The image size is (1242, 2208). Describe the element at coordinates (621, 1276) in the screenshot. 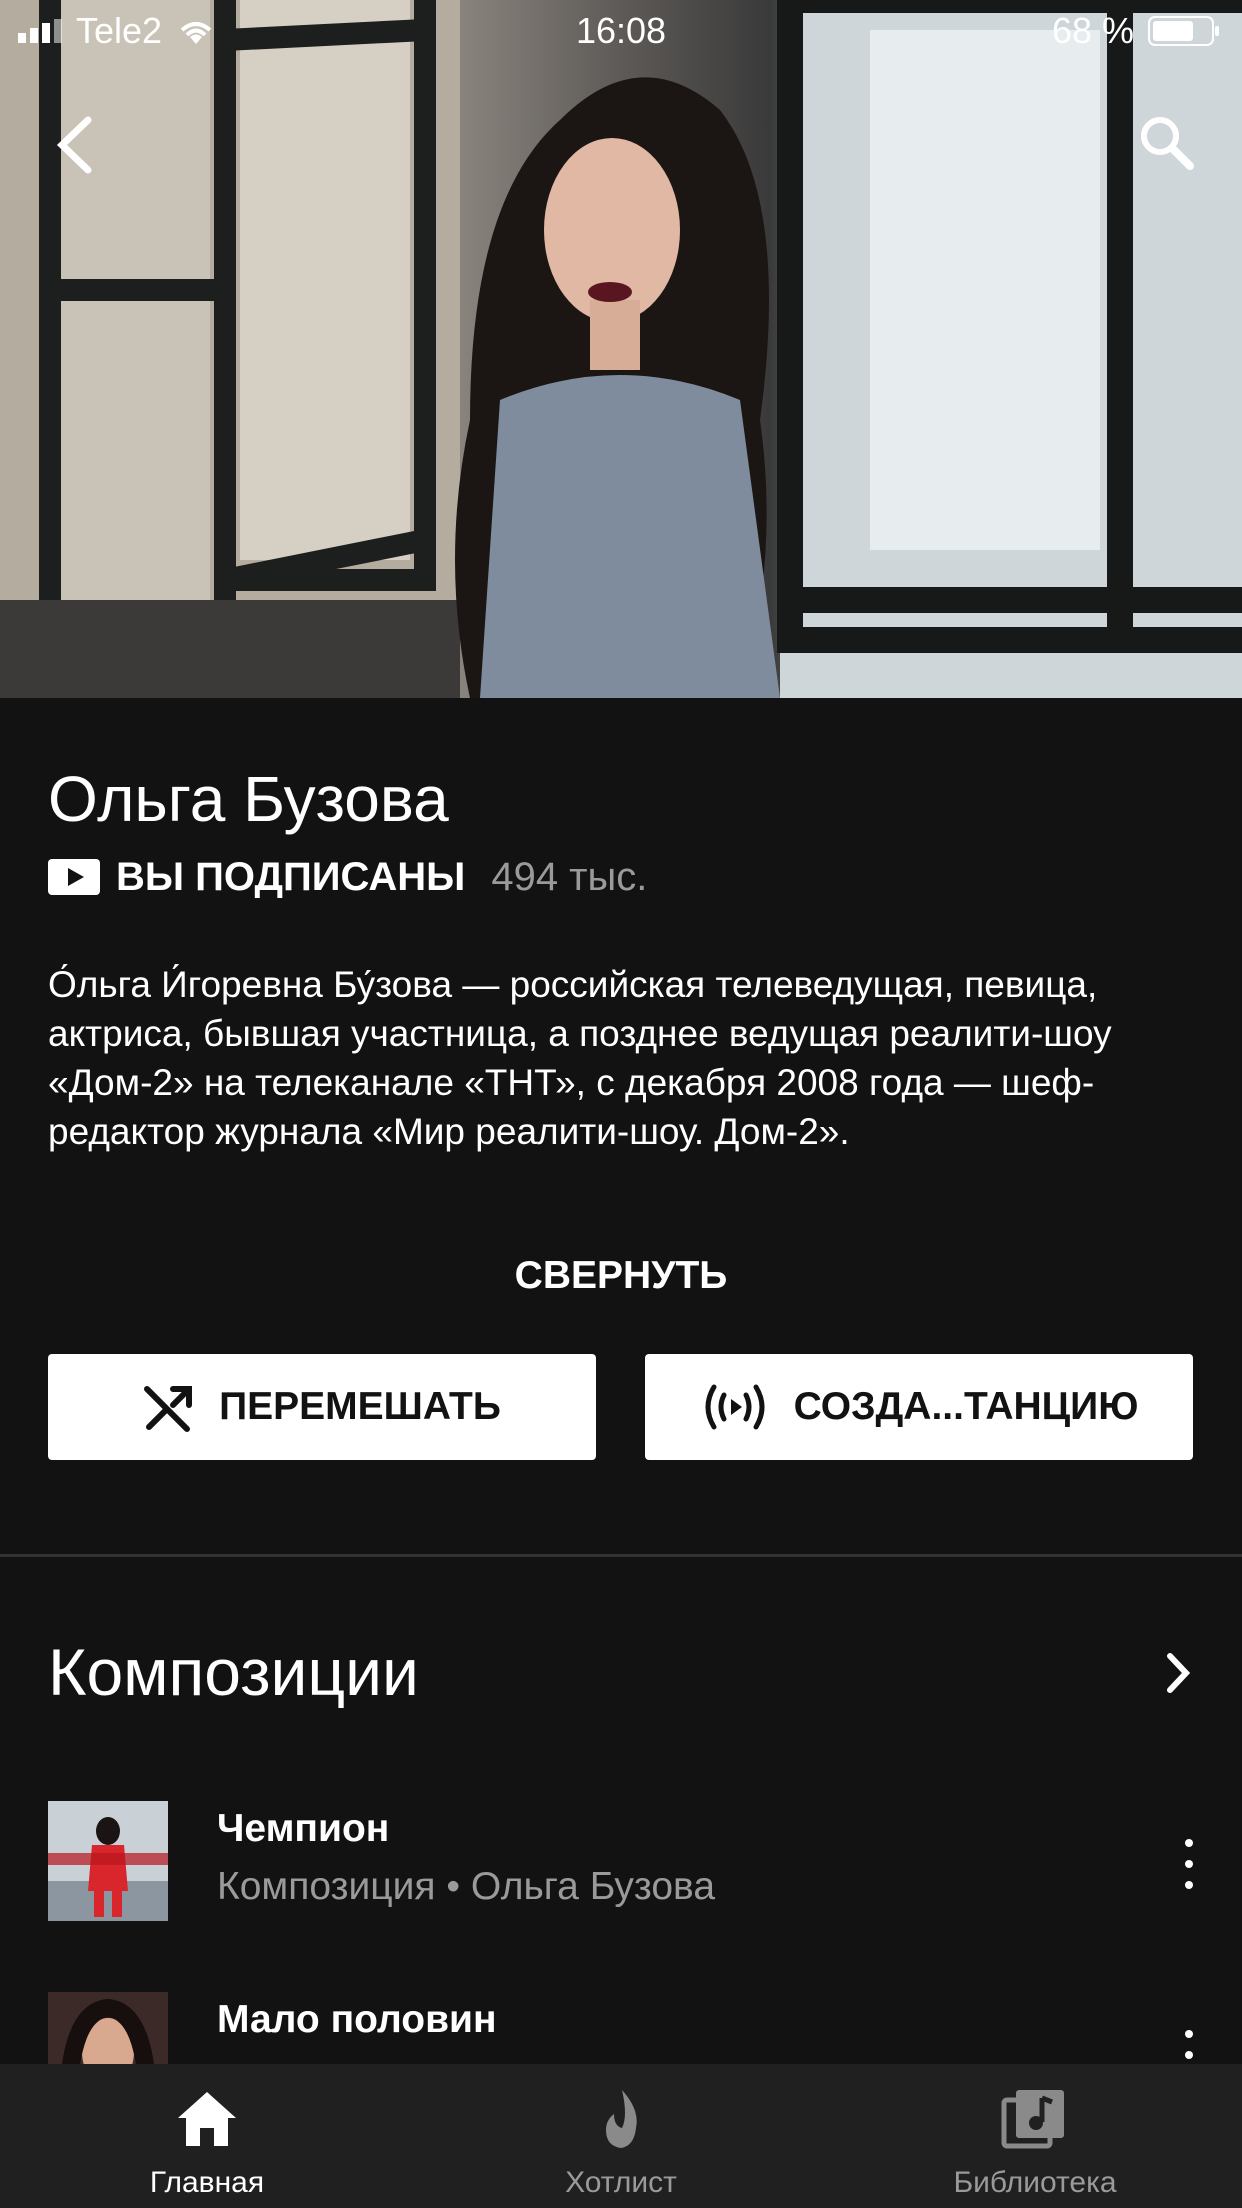

I see `collapse-button: СВЕРНУТЬ` at that location.